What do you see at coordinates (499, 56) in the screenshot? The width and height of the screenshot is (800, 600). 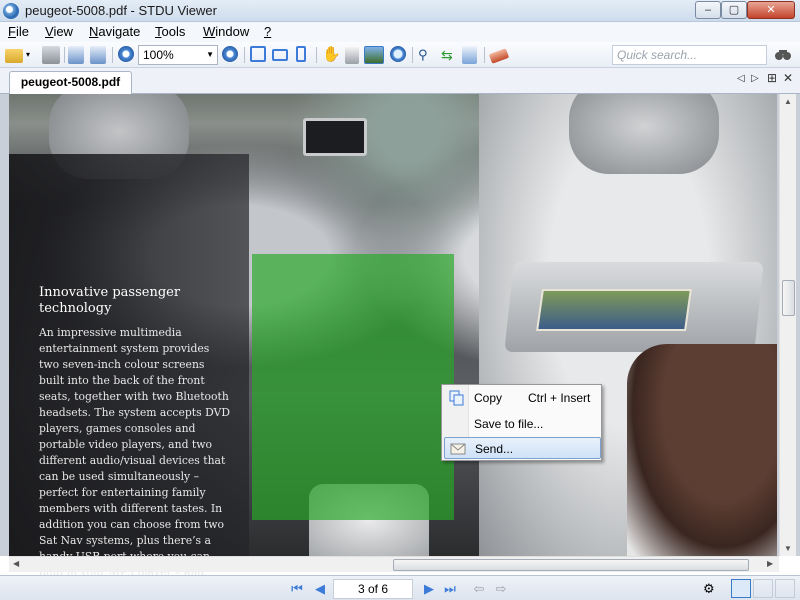 I see `bookmark-icon` at bounding box center [499, 56].